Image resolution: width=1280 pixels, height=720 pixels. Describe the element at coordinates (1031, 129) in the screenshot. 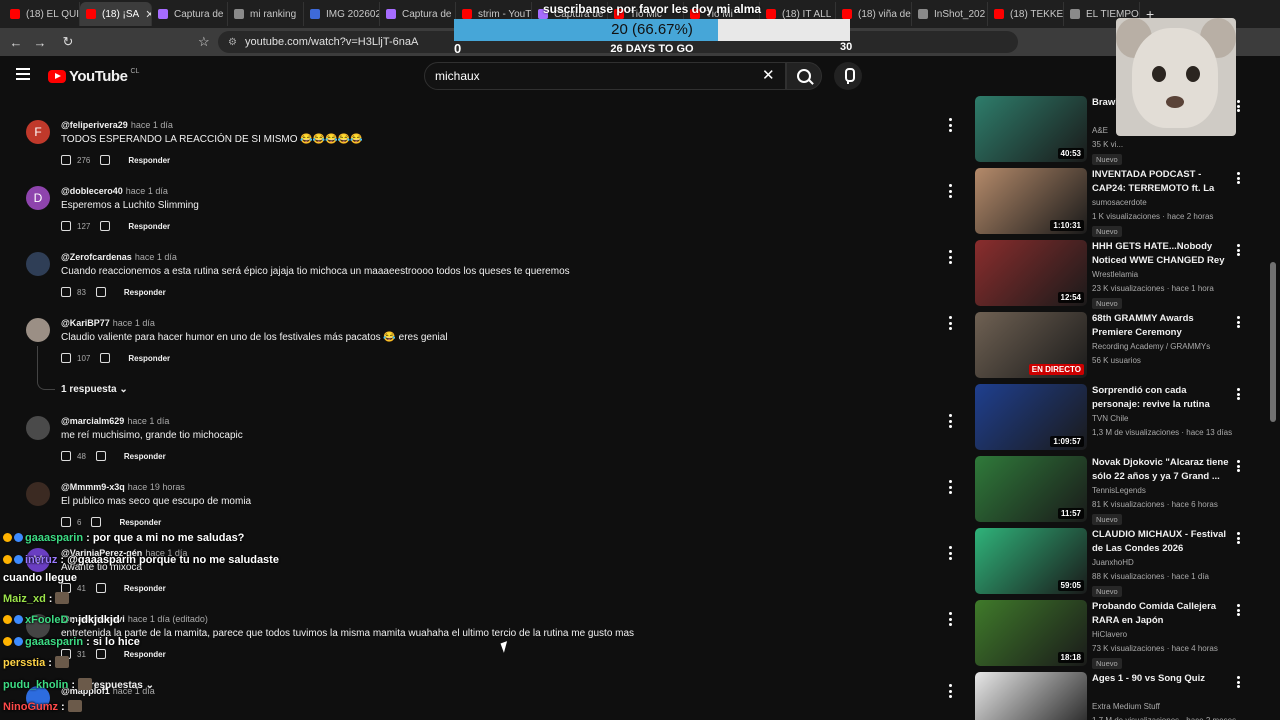

I see `video-thumbnail: 40:53` at that location.